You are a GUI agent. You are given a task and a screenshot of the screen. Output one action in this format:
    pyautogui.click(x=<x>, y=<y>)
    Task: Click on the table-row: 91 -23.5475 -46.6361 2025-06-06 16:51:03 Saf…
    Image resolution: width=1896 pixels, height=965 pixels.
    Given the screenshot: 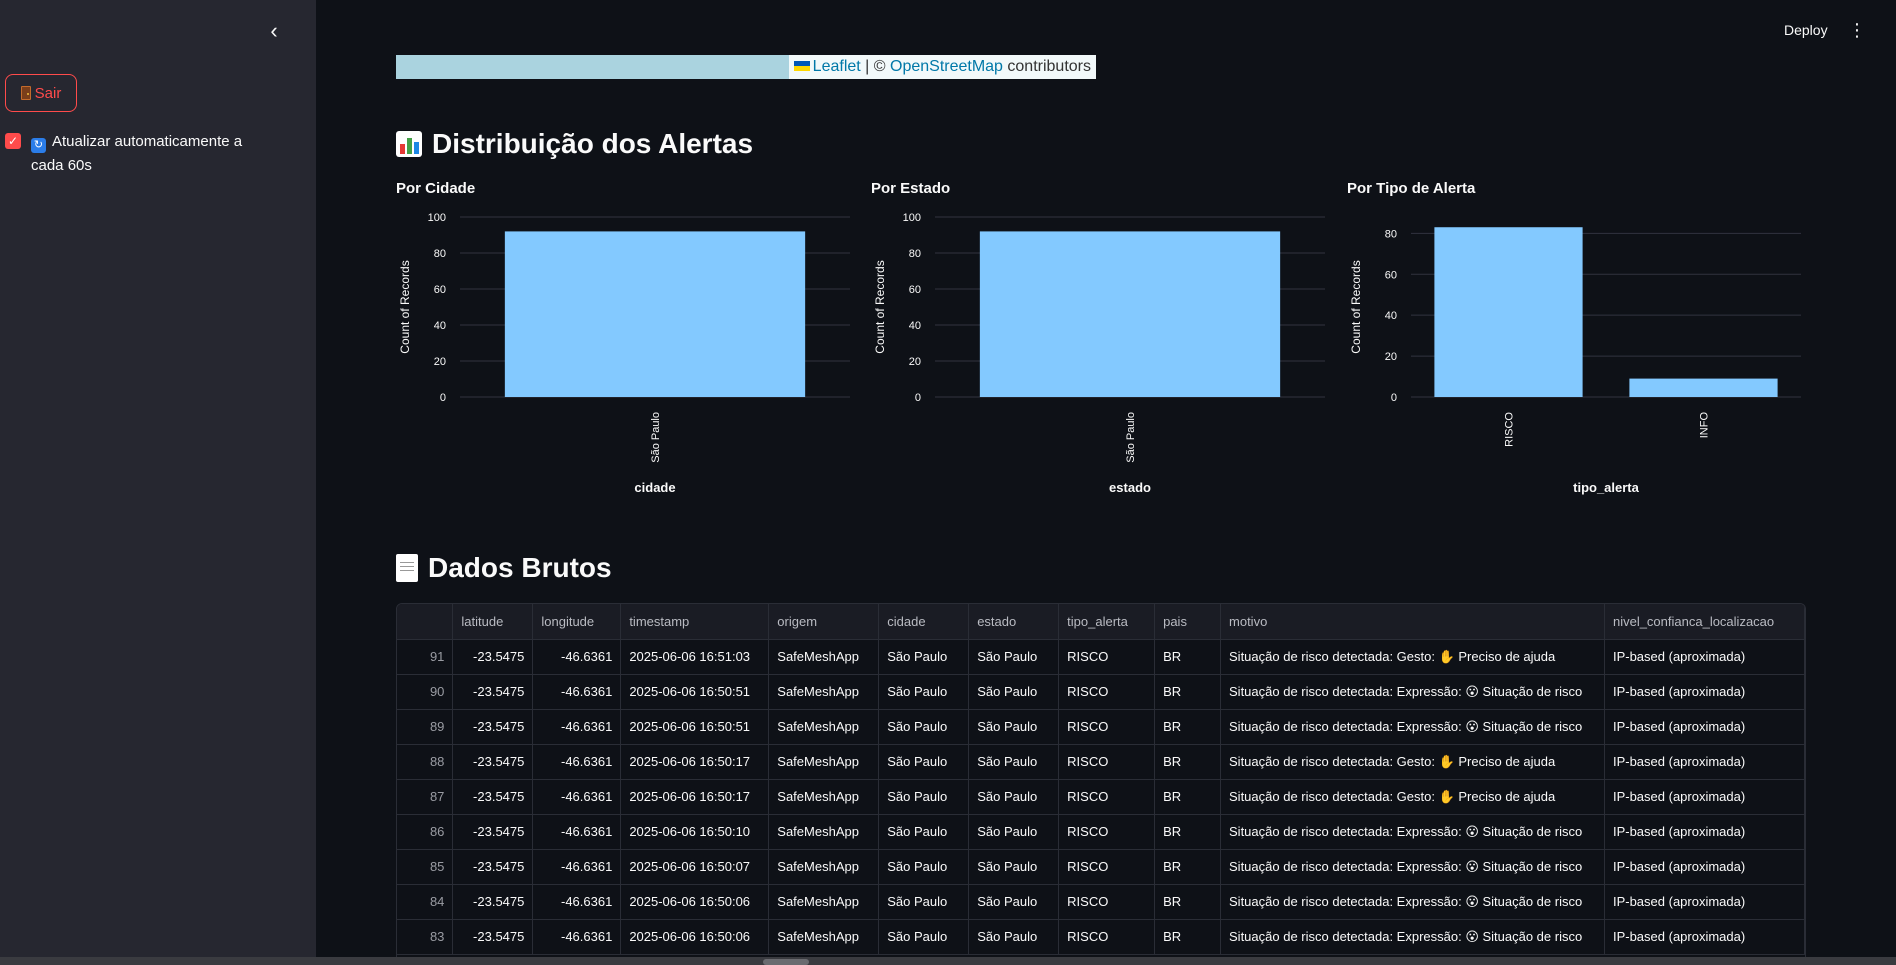 What is the action you would take?
    pyautogui.click(x=1101, y=657)
    